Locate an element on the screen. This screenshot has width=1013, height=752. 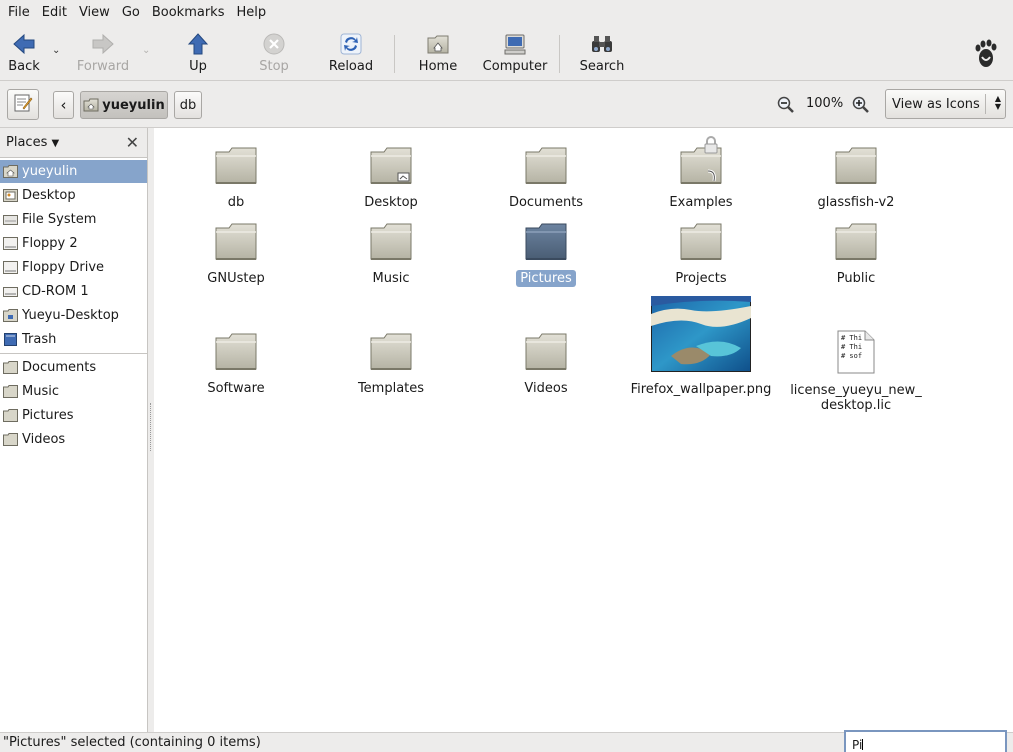
desktop-folder-icon is located at coordinates (391, 168).